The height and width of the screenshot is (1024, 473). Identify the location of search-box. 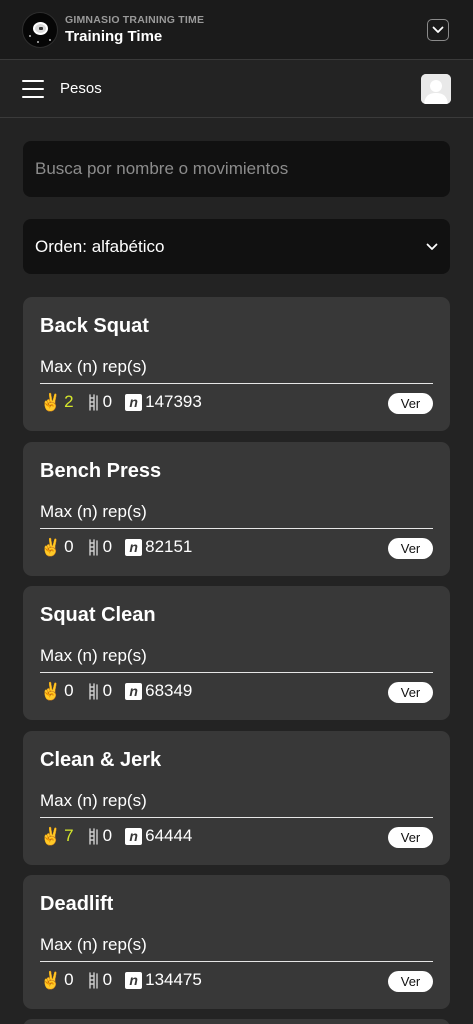
(236, 169).